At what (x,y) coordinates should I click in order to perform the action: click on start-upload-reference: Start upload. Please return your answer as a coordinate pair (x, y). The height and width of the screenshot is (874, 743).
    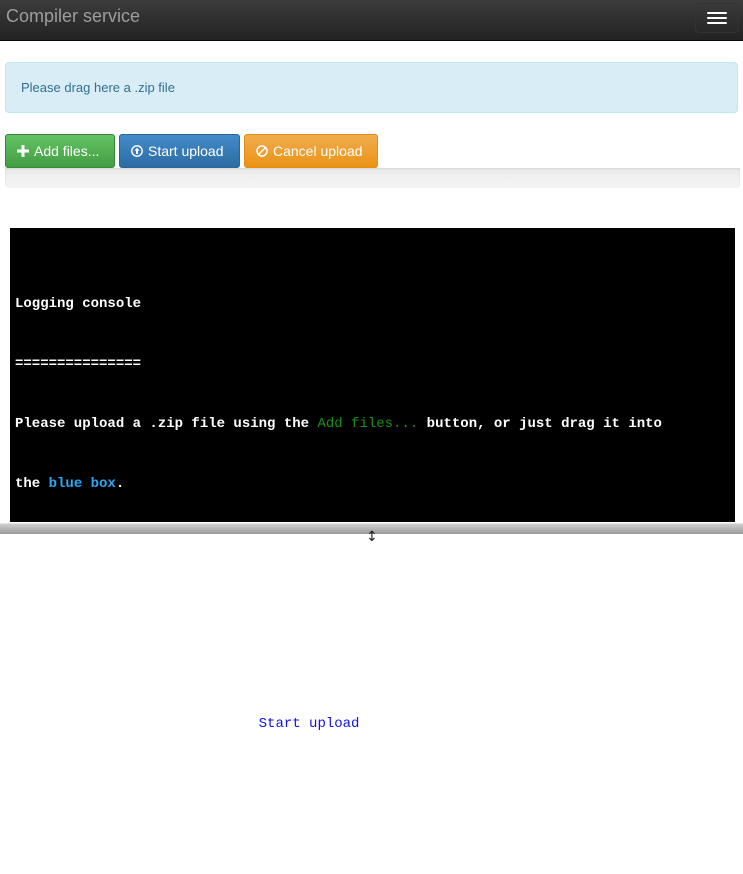
    Looking at the image, I should click on (309, 724).